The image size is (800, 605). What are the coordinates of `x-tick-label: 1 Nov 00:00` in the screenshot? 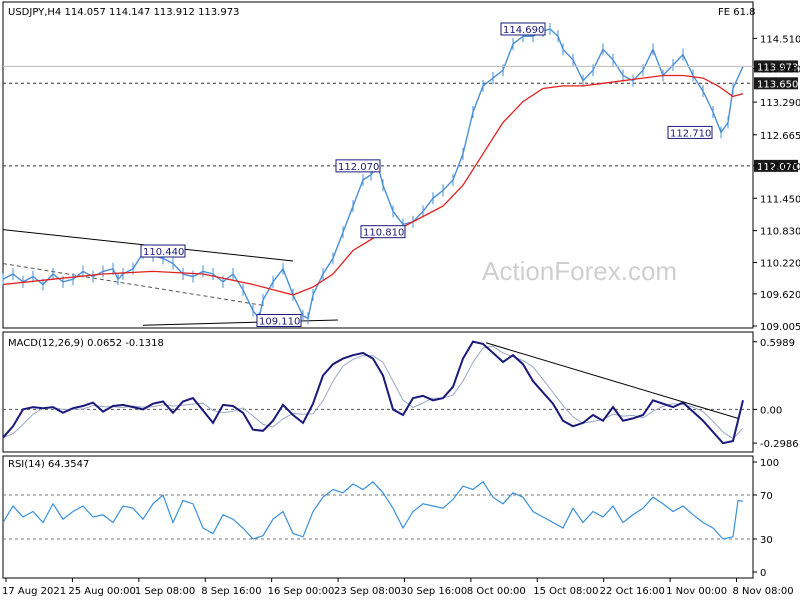 It's located at (696, 591).